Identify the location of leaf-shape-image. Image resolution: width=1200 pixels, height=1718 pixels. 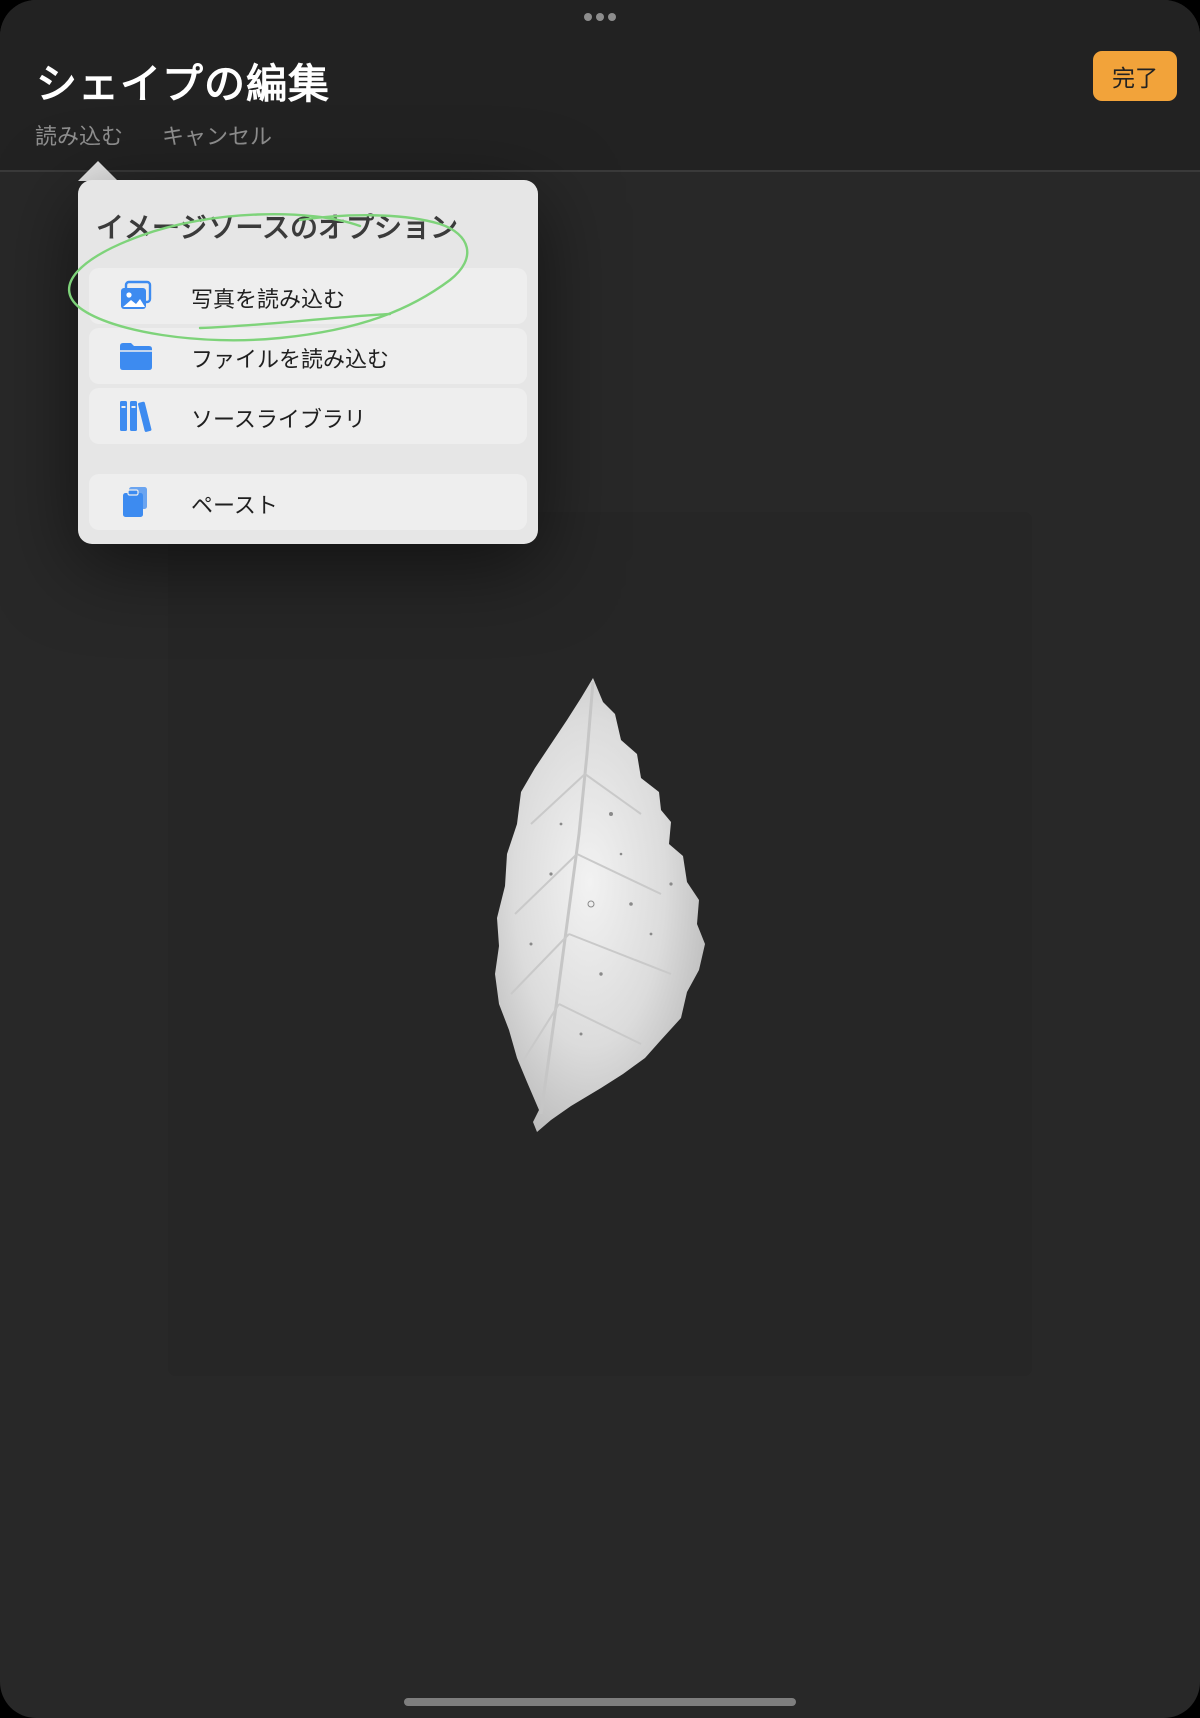
(600, 905).